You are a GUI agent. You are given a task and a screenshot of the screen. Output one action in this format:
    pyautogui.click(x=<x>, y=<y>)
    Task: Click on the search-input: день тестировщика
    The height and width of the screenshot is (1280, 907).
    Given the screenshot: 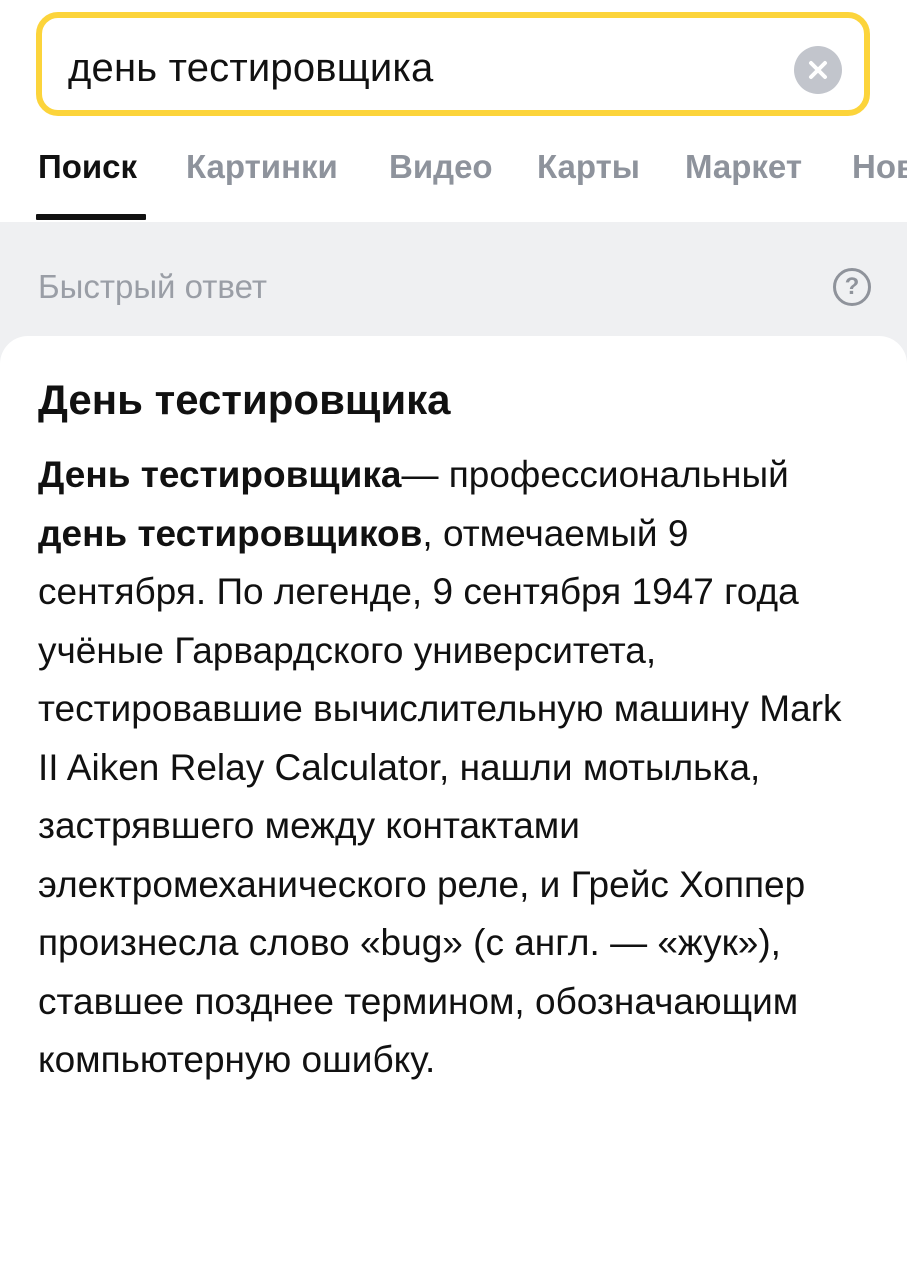 What is the action you would take?
    pyautogui.click(x=453, y=64)
    